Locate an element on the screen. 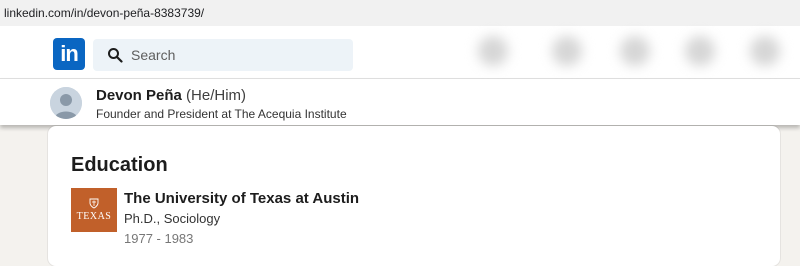  school-logo: TEXAS is located at coordinates (94, 210).